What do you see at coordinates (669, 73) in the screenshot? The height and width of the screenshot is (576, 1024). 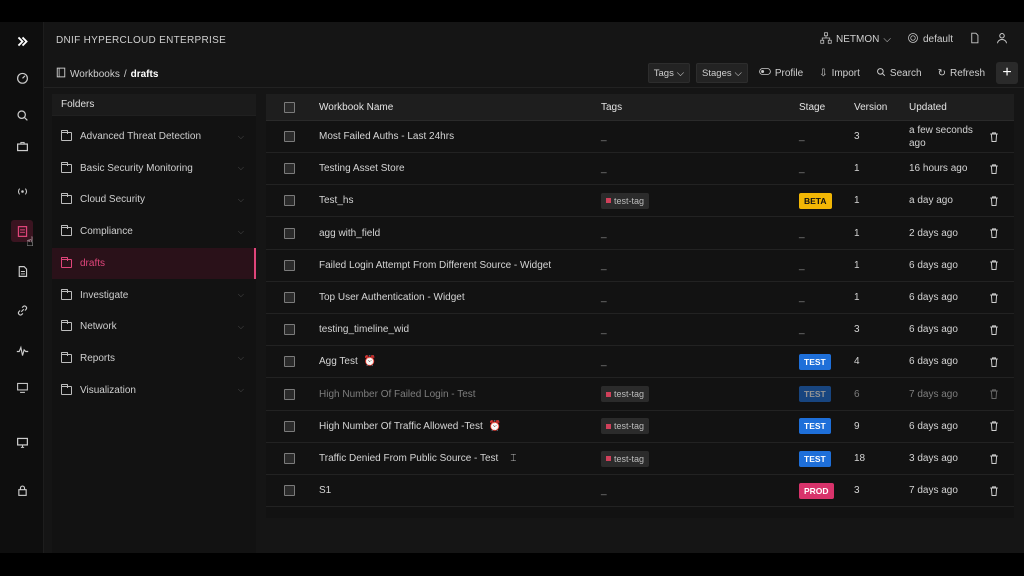 I see `tags-filter: Tags ⌵` at bounding box center [669, 73].